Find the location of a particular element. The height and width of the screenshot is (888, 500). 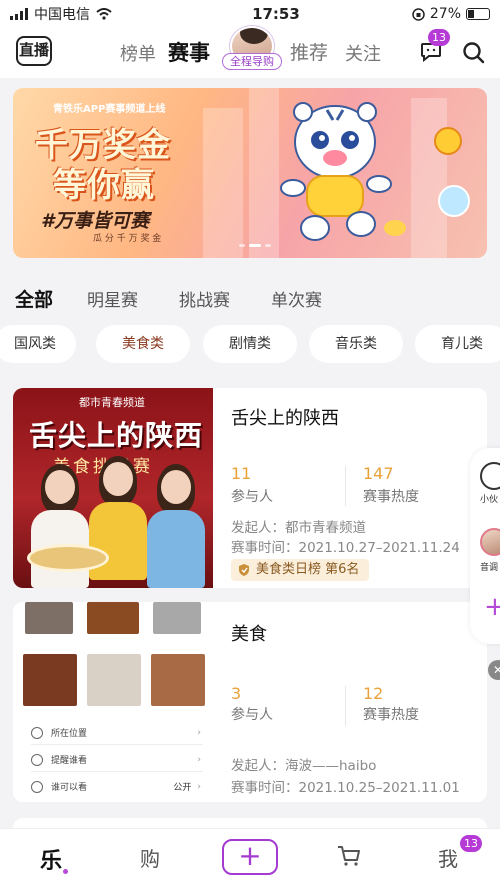

chip-music: 音乐类 is located at coordinates (356, 344).